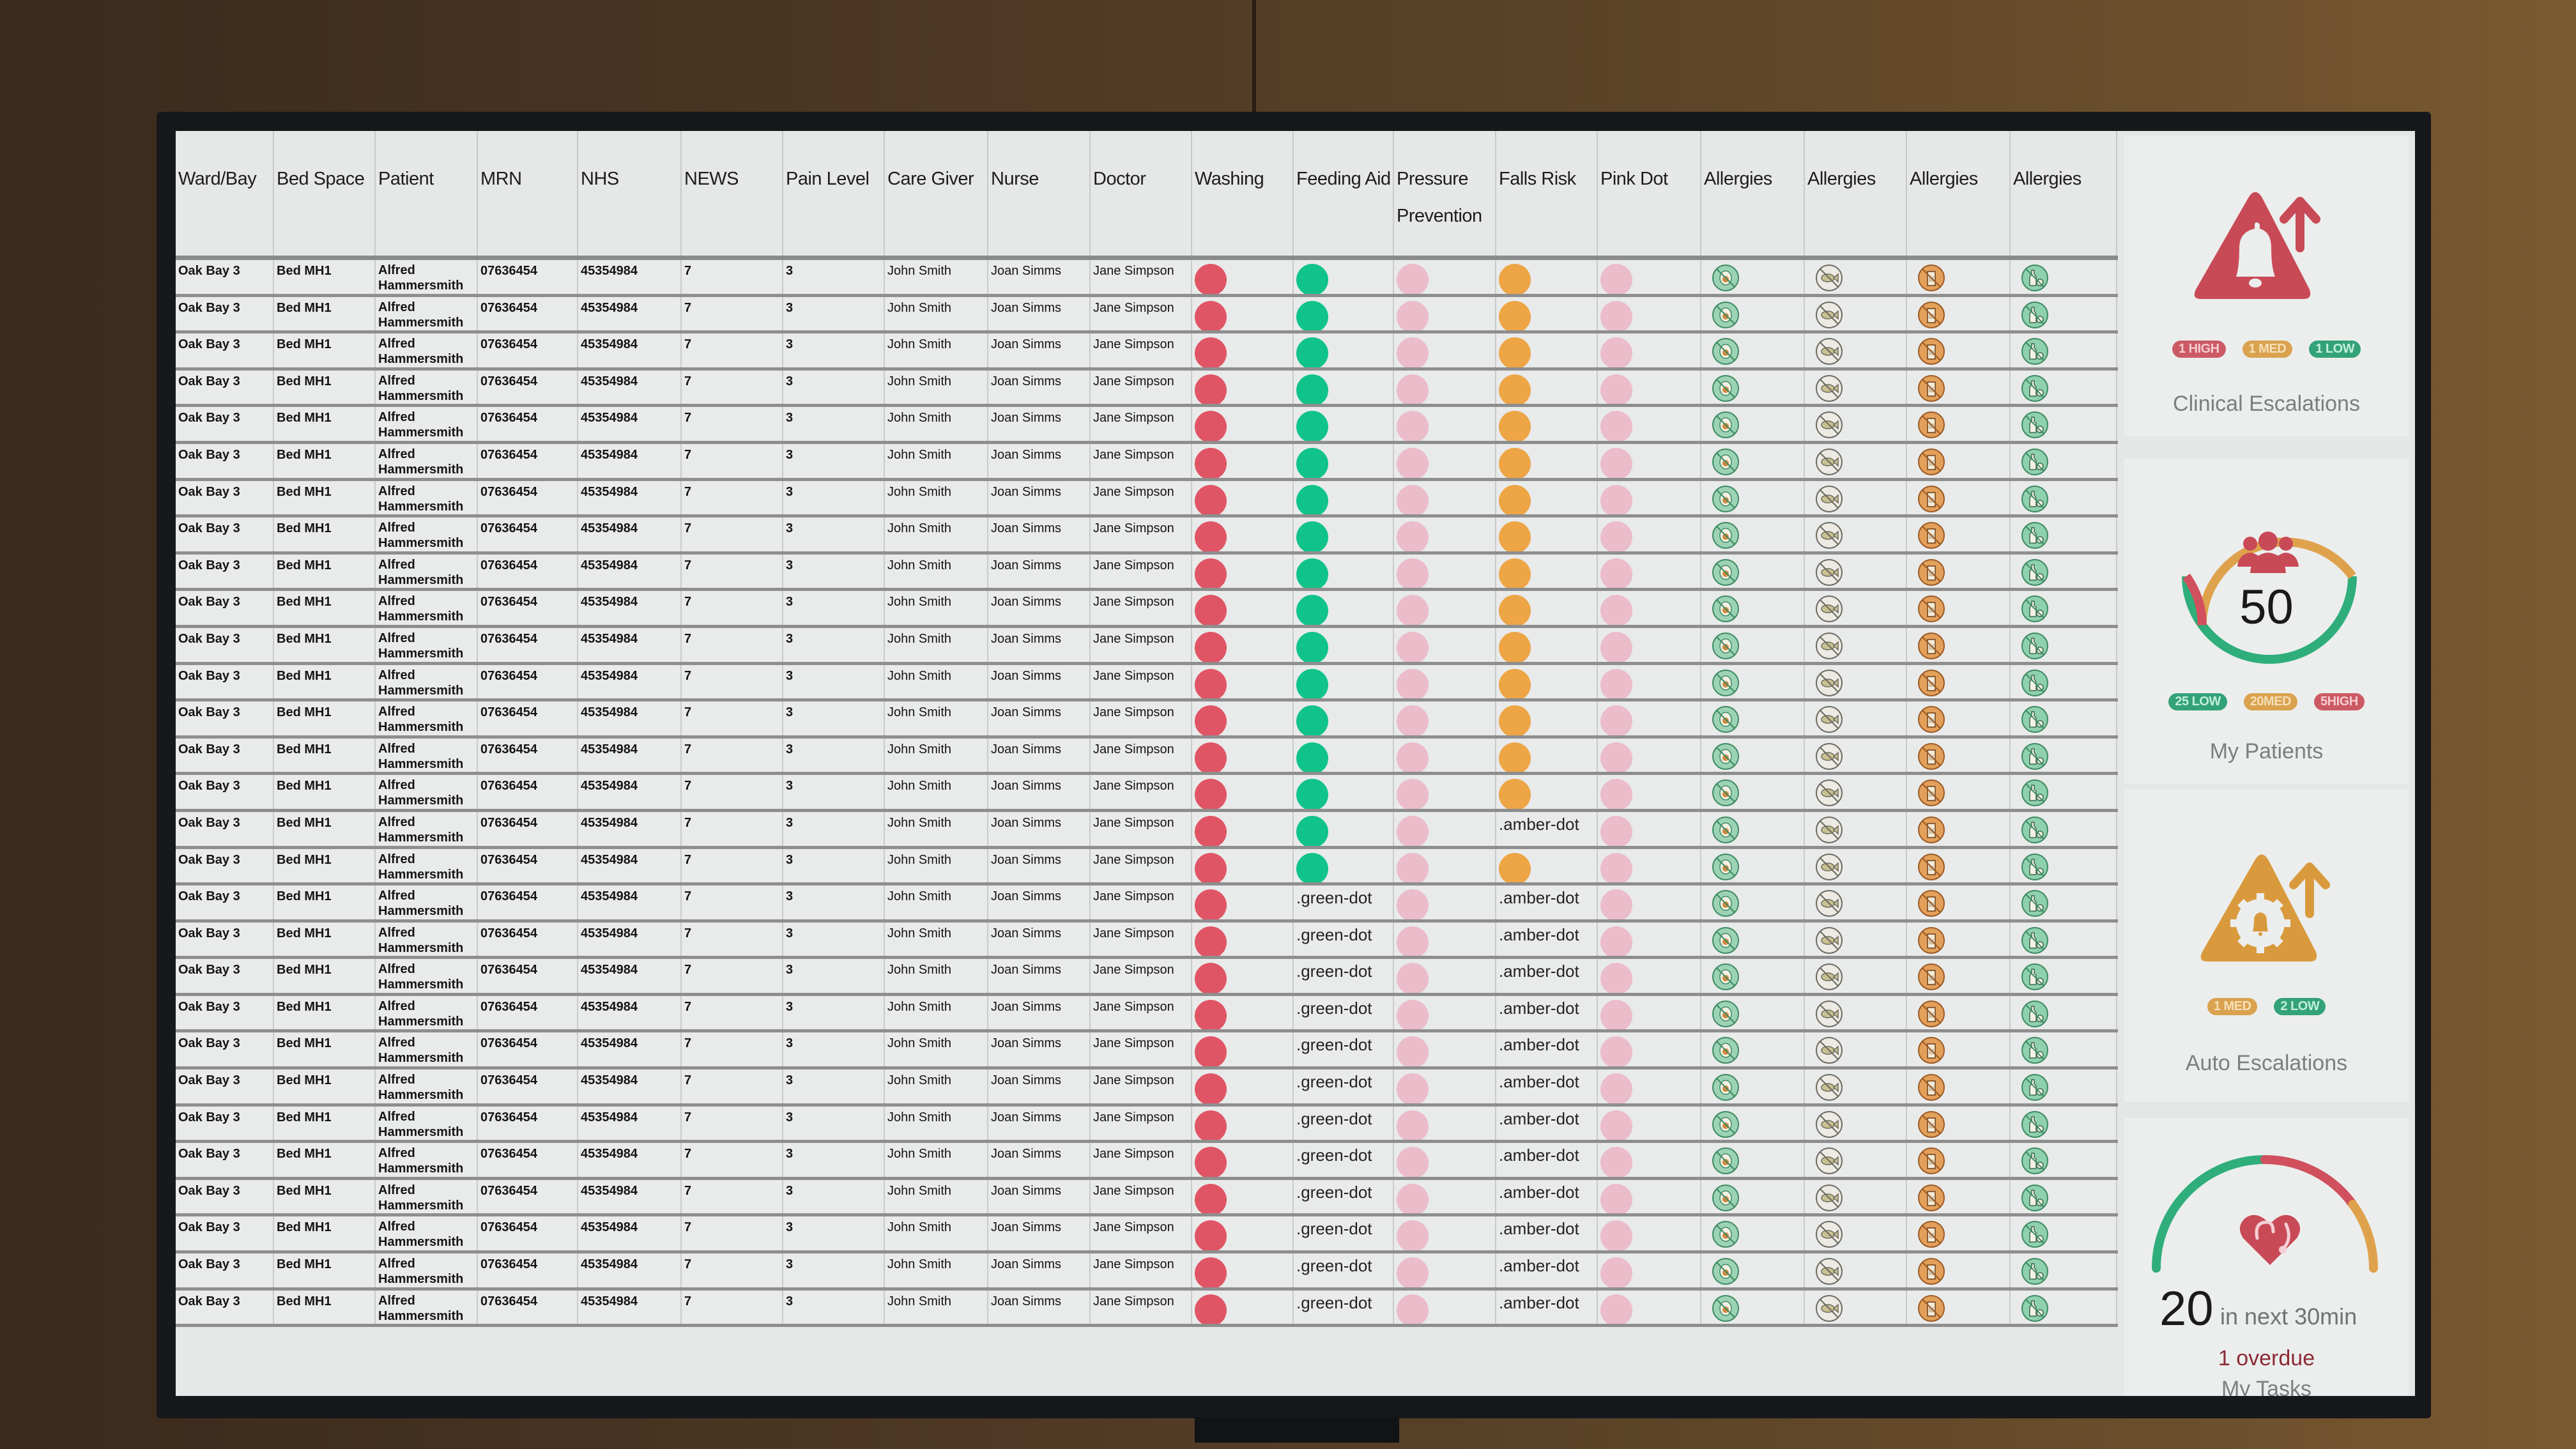 The image size is (2576, 1449). Describe the element at coordinates (1547, 193) in the screenshot. I see `column-header-falls-risk: Falls Risk` at that location.